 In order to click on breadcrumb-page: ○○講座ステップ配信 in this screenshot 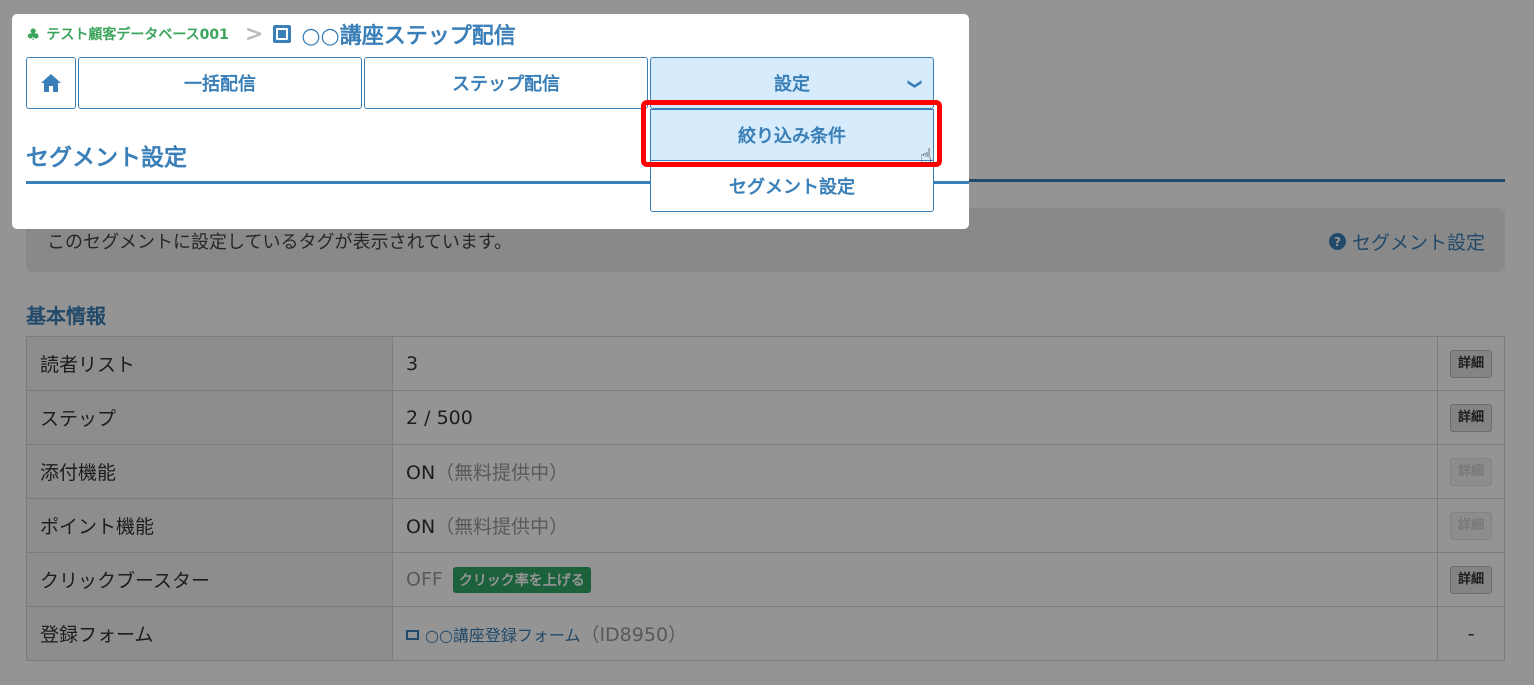, I will do `click(394, 34)`.